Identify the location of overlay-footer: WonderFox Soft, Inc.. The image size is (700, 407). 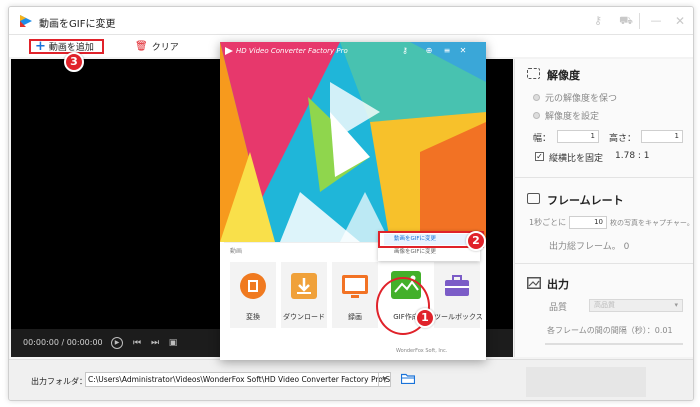
(422, 351).